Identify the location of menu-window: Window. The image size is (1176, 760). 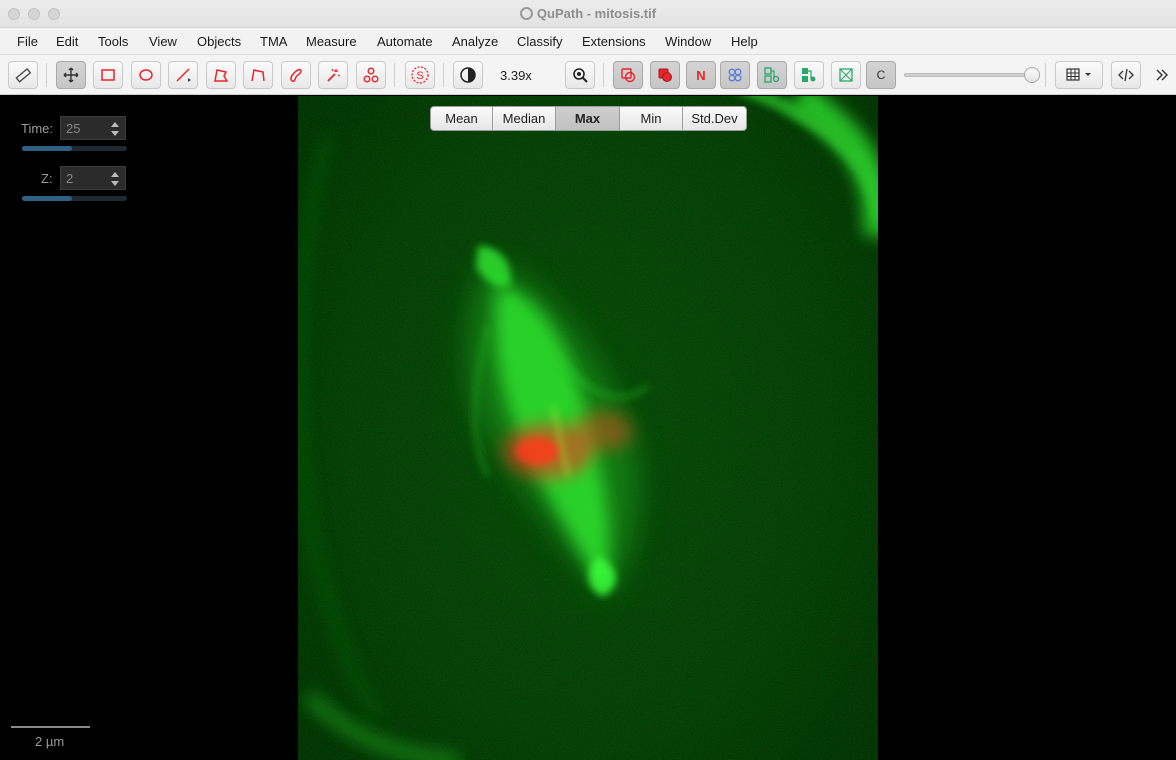
(688, 41).